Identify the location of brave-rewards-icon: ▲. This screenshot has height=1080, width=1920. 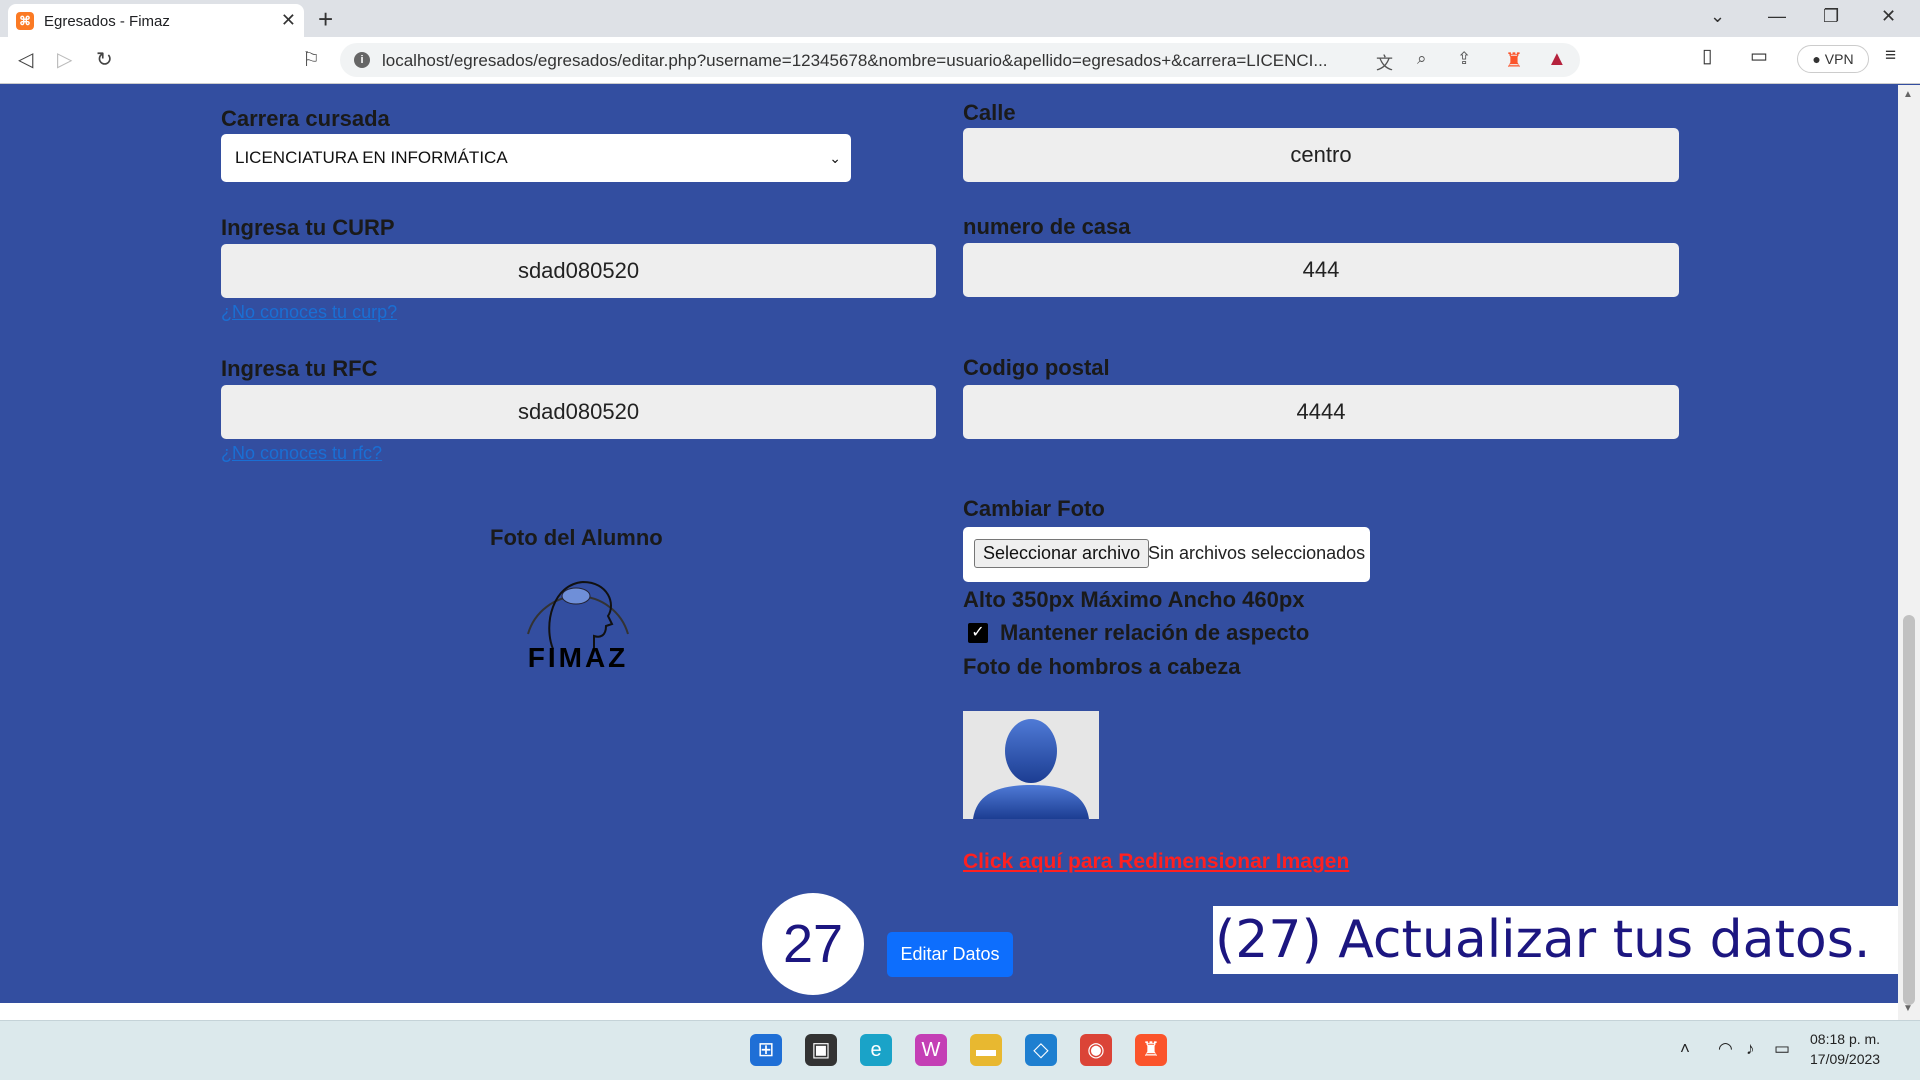
(1557, 59).